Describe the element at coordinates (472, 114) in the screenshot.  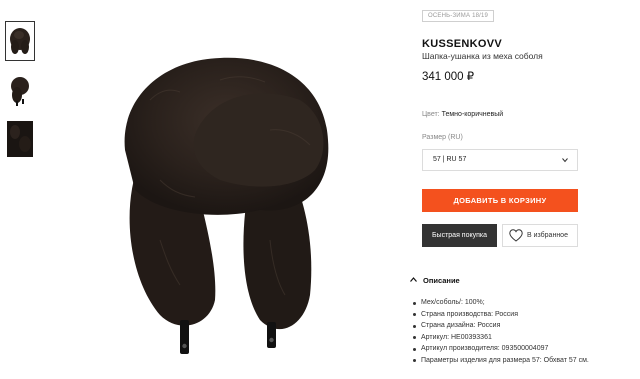
I see `color-value: Темно-коричневый` at that location.